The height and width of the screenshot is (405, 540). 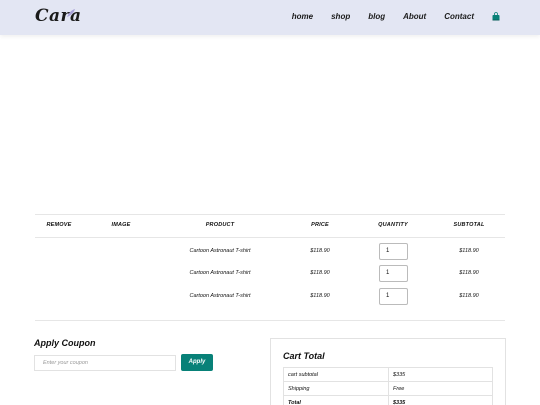 I want to click on cart-total-title: Cart Total, so click(x=304, y=356).